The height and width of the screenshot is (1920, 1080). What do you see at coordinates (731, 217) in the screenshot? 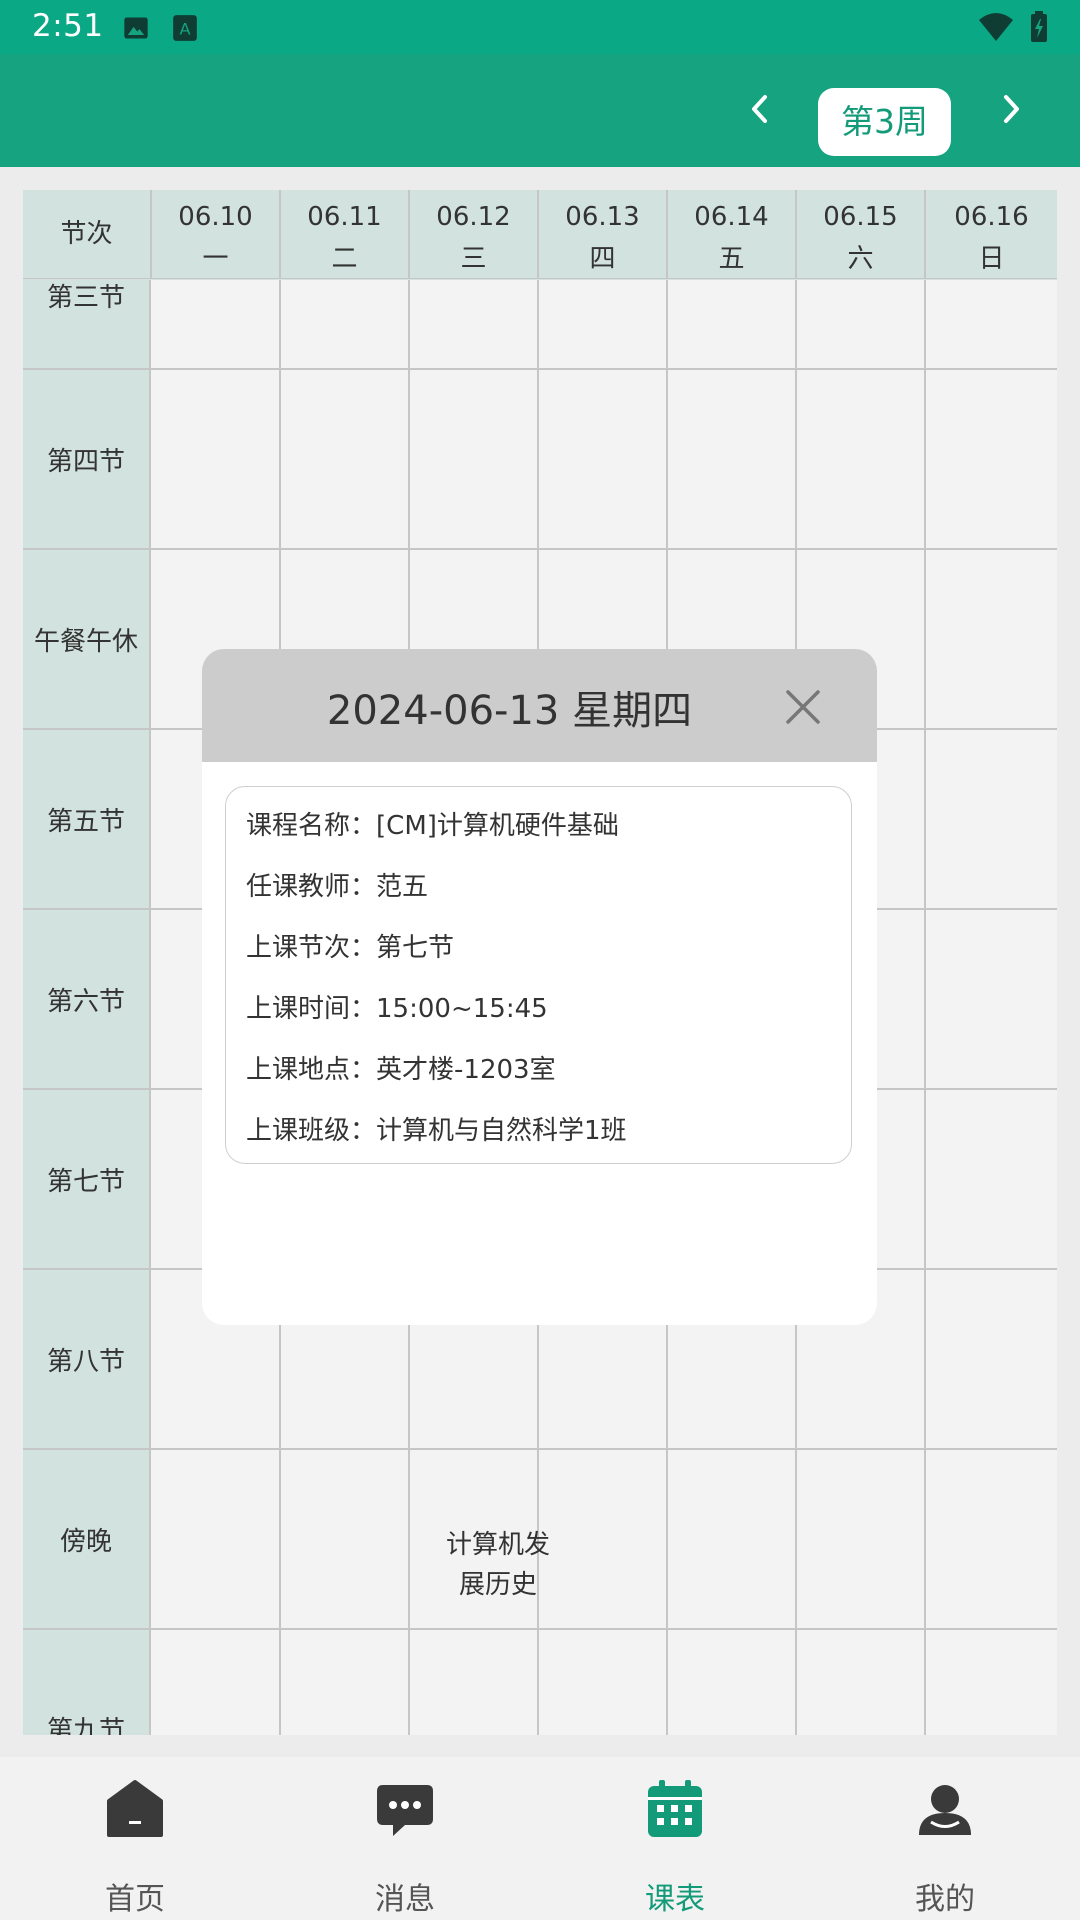
I see `day-date: 06.14` at bounding box center [731, 217].